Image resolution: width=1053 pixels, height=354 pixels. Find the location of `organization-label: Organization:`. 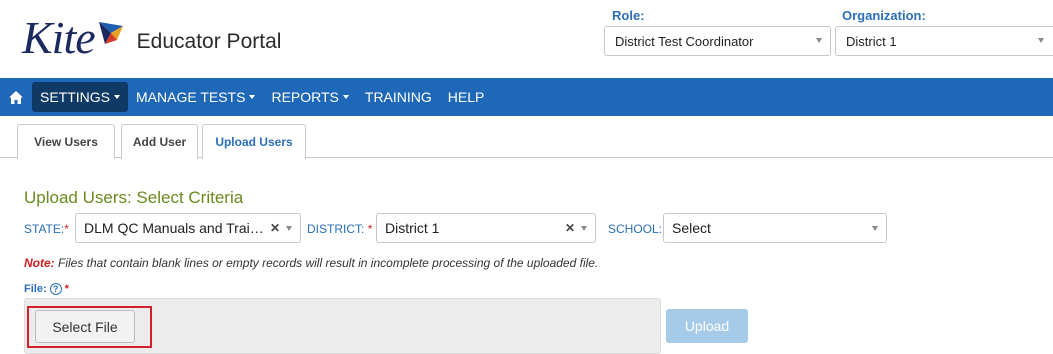

organization-label: Organization: is located at coordinates (884, 15).